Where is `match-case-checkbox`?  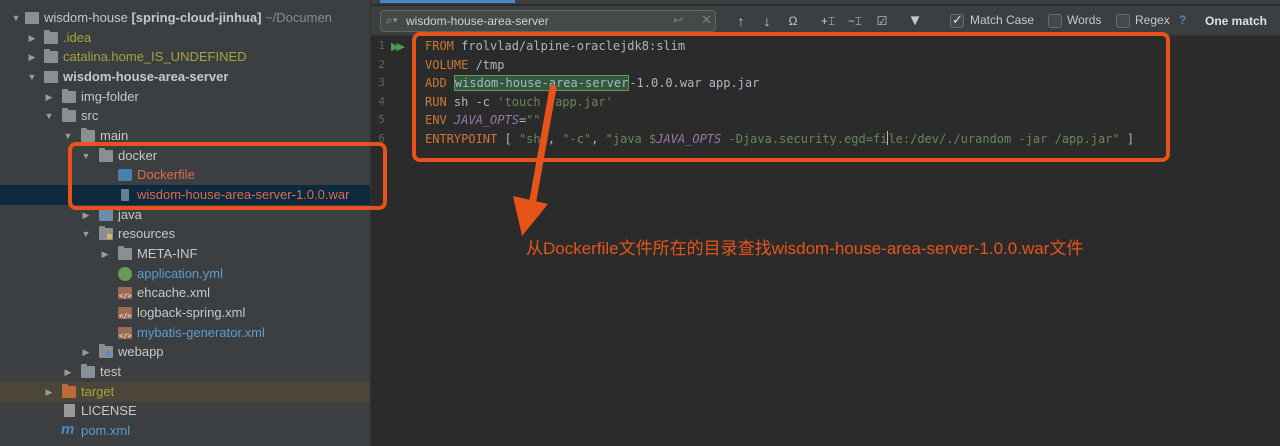
match-case-checkbox is located at coordinates (957, 20).